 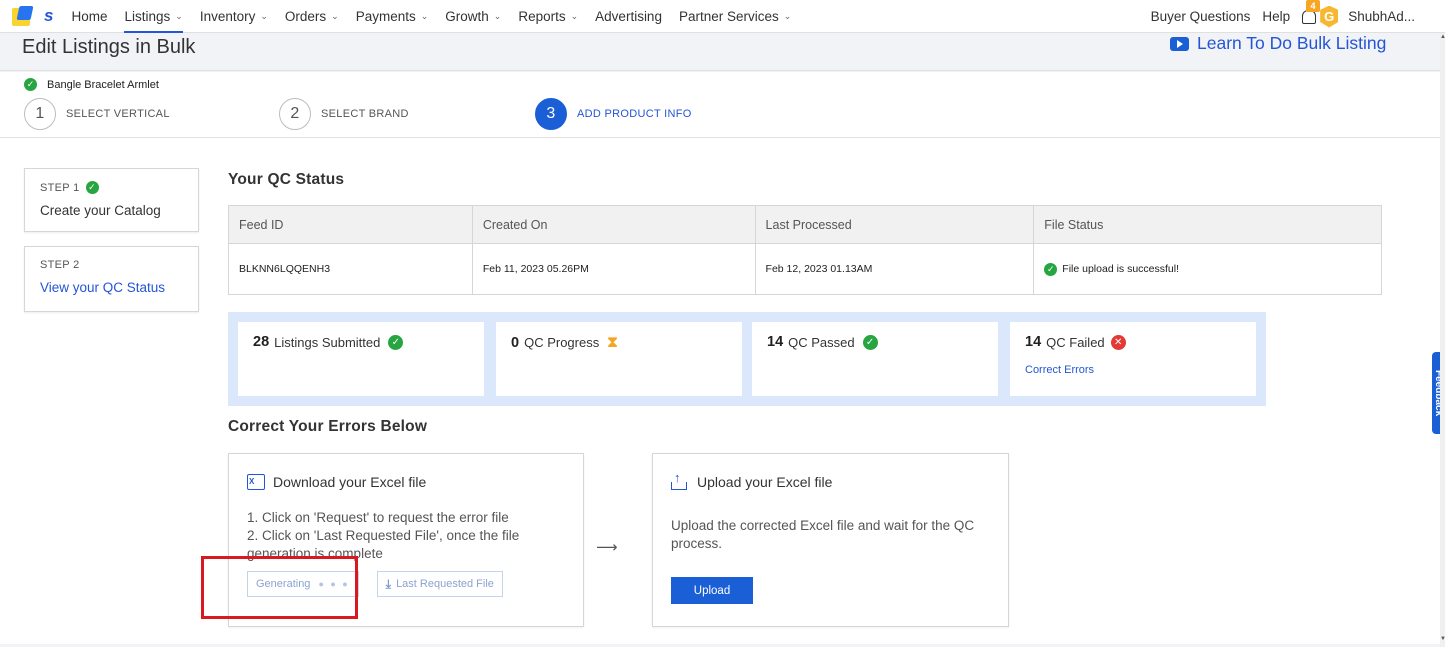 I want to click on nav-item-reports: Reports ⌄, so click(x=548, y=16).